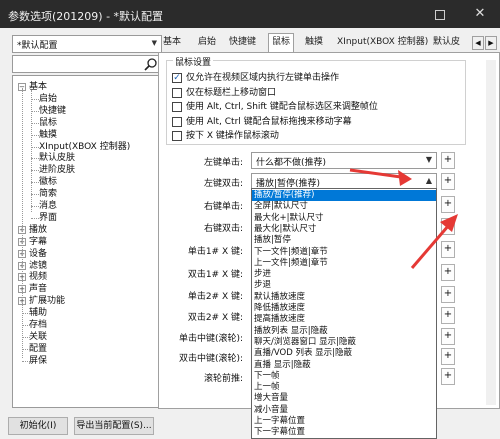  What do you see at coordinates (47, 301) in the screenshot?
I see `tree-item: 扩展功能` at bounding box center [47, 301].